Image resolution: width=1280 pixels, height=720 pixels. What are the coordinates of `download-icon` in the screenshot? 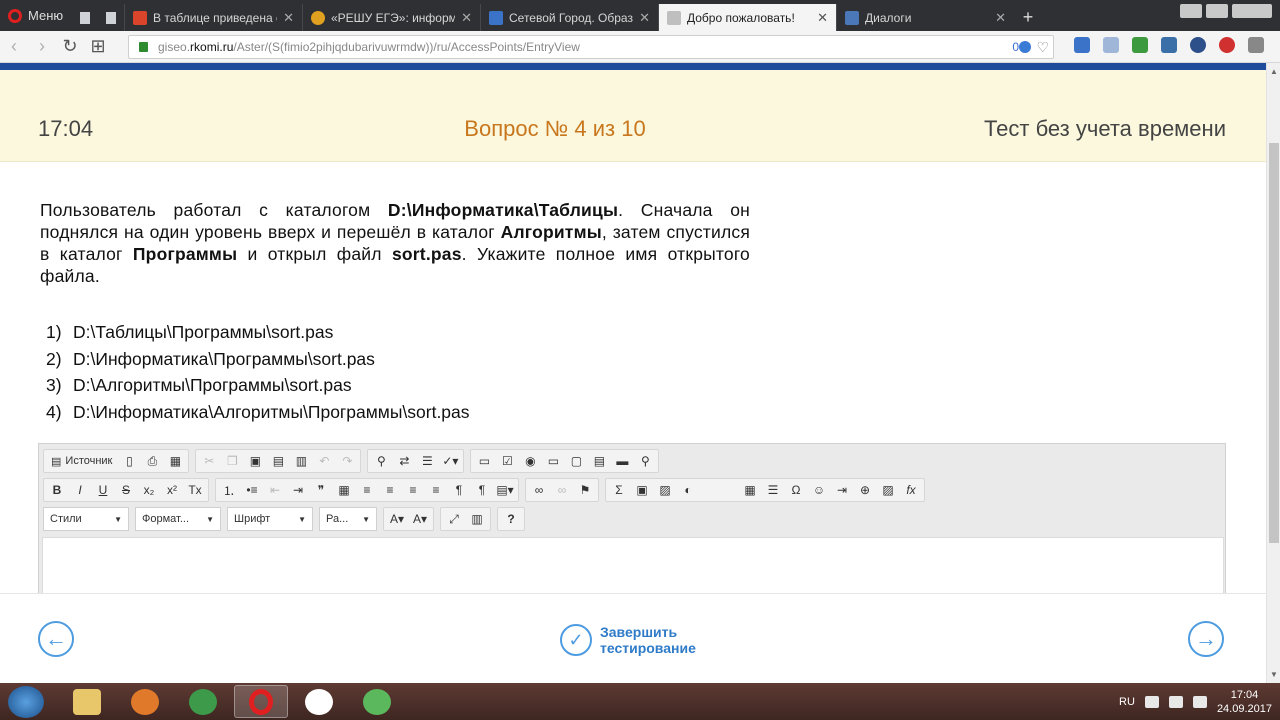 It's located at (1256, 45).